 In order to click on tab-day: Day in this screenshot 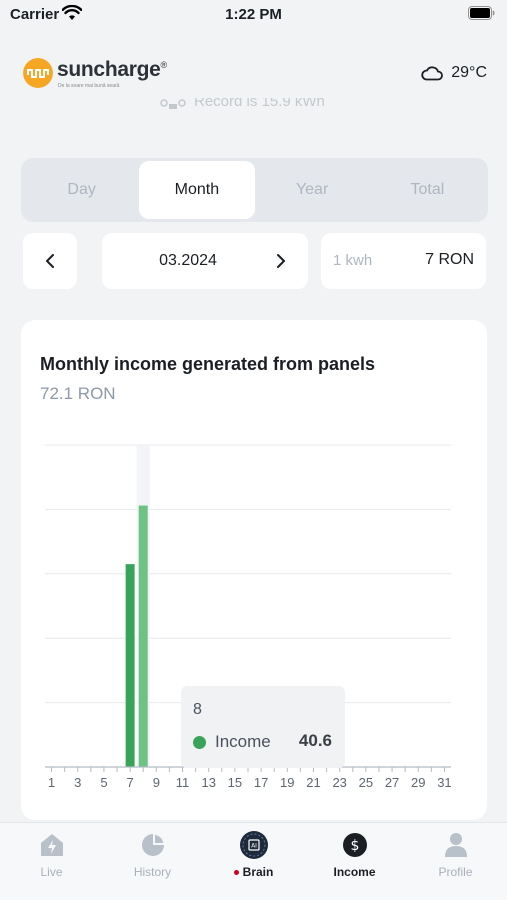, I will do `click(81, 190)`.